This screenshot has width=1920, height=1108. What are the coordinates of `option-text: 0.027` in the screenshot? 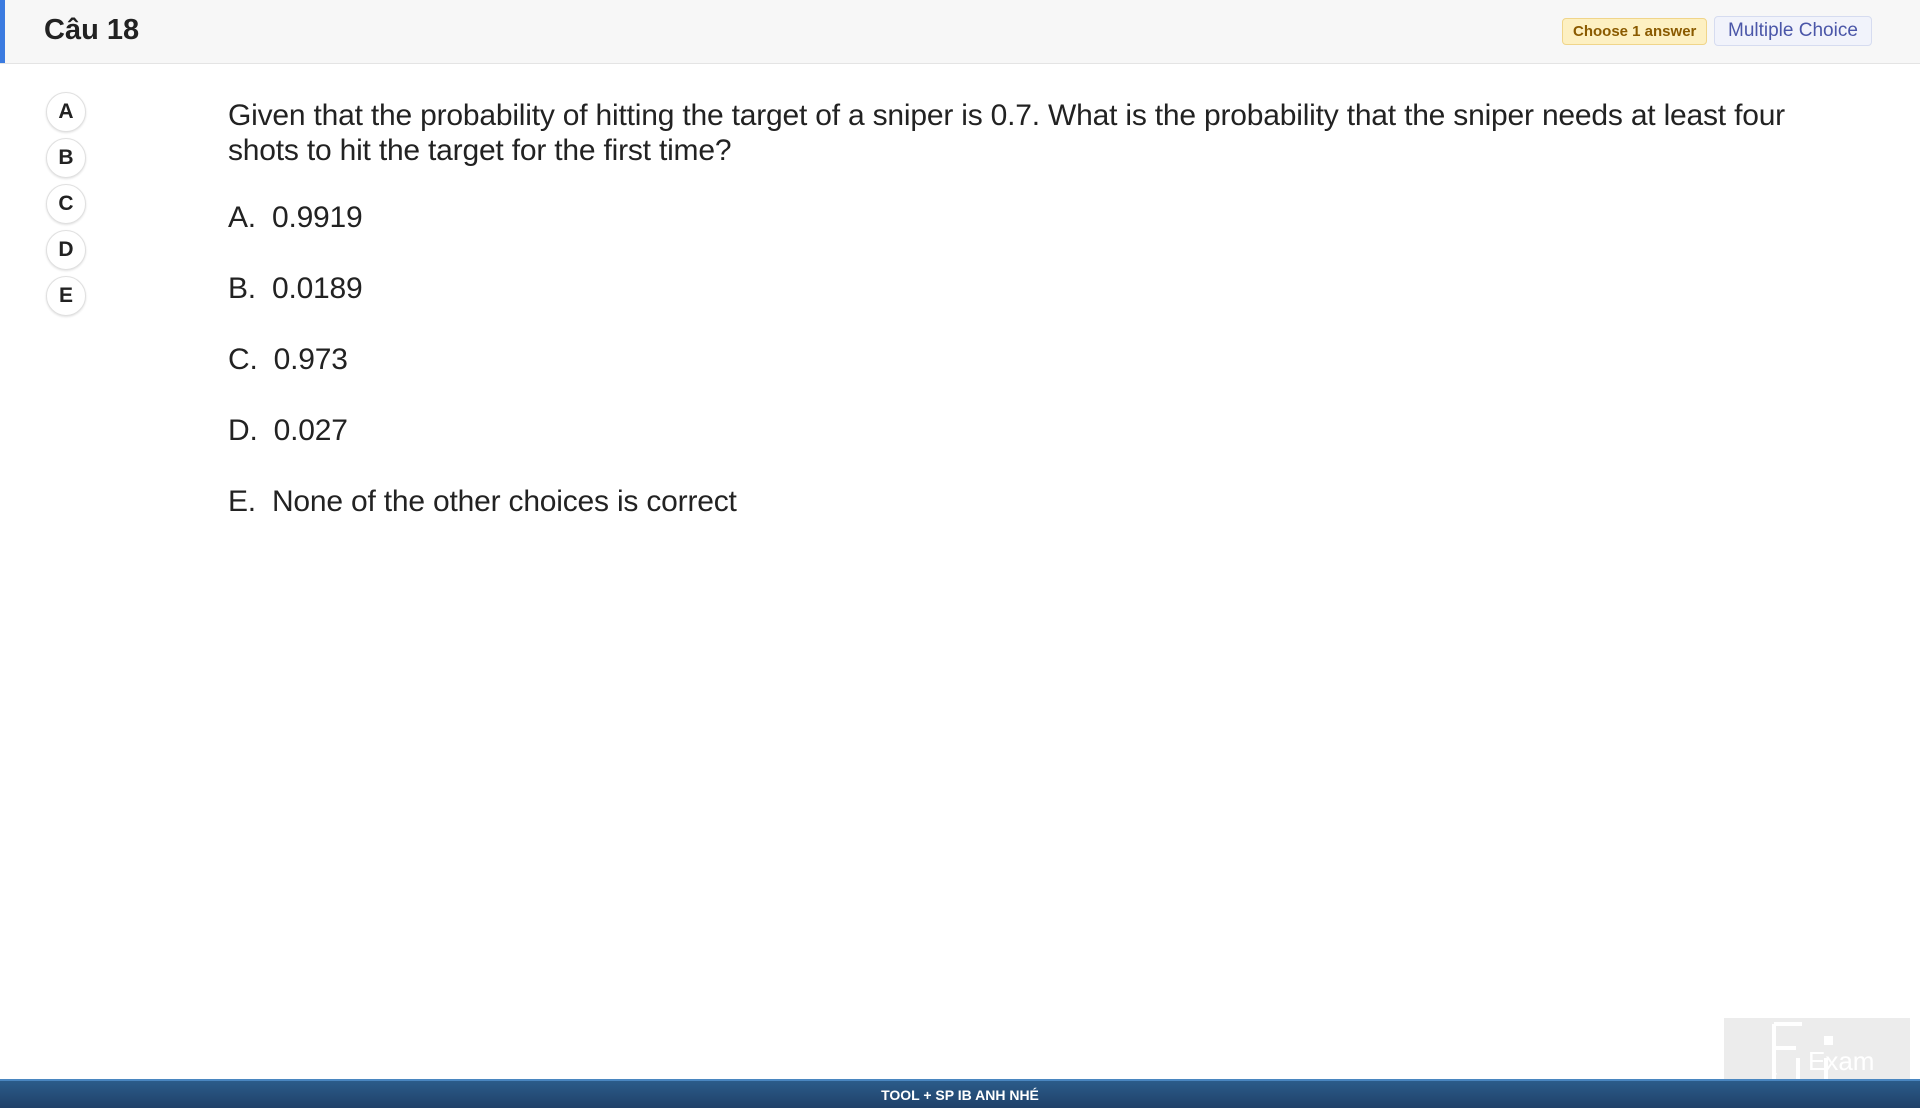 It's located at (310, 430).